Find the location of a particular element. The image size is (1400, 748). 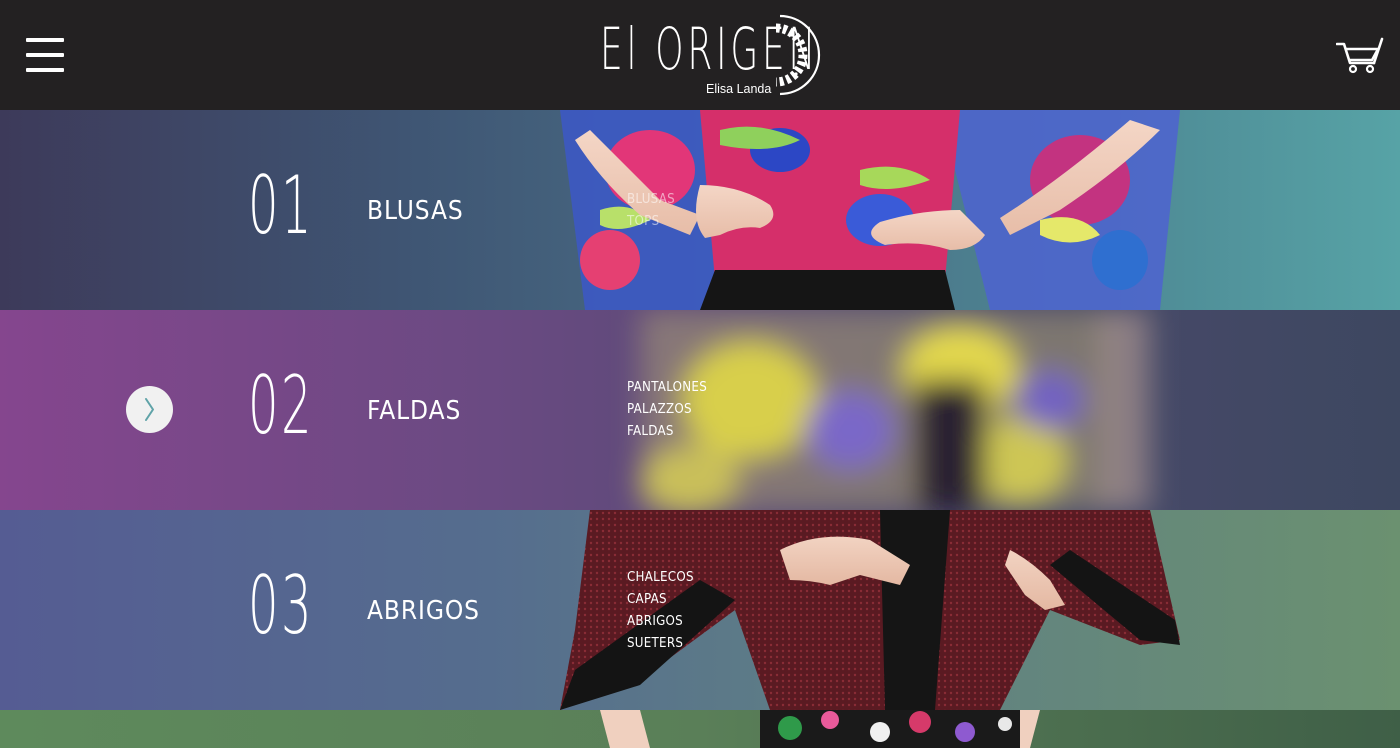

subcategory-link: TOPS is located at coordinates (651, 221).